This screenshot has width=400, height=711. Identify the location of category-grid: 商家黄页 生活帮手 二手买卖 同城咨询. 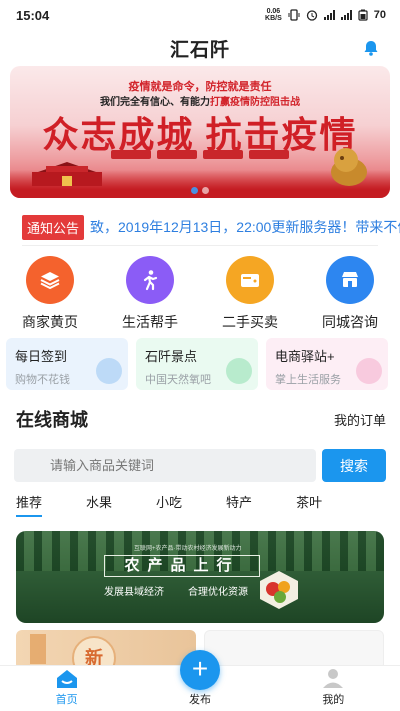
(200, 294).